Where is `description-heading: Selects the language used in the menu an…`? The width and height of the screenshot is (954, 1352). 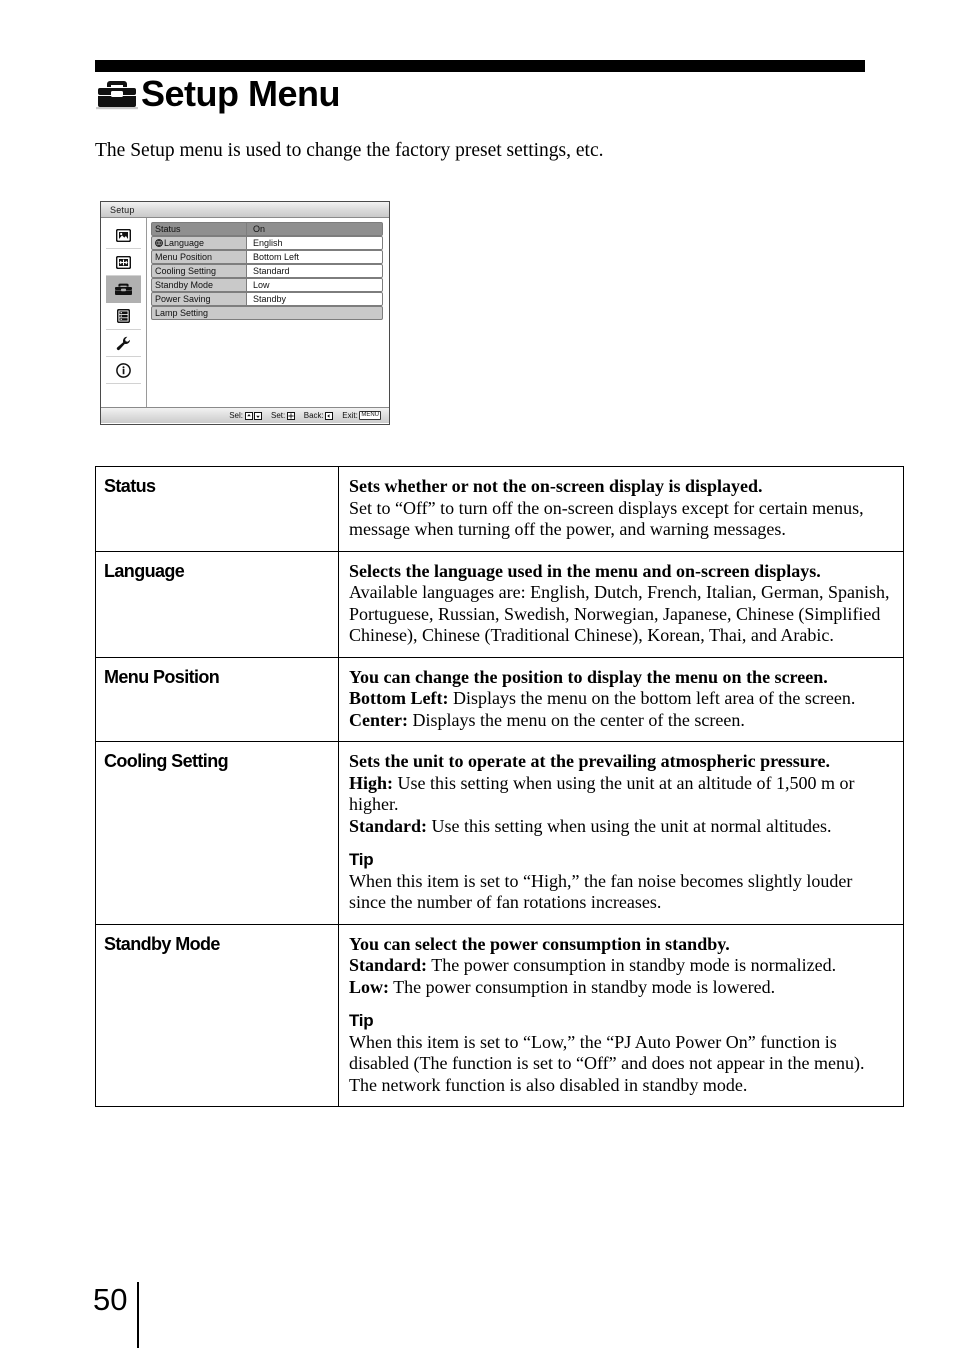 description-heading: Selects the language used in the menu an… is located at coordinates (585, 570).